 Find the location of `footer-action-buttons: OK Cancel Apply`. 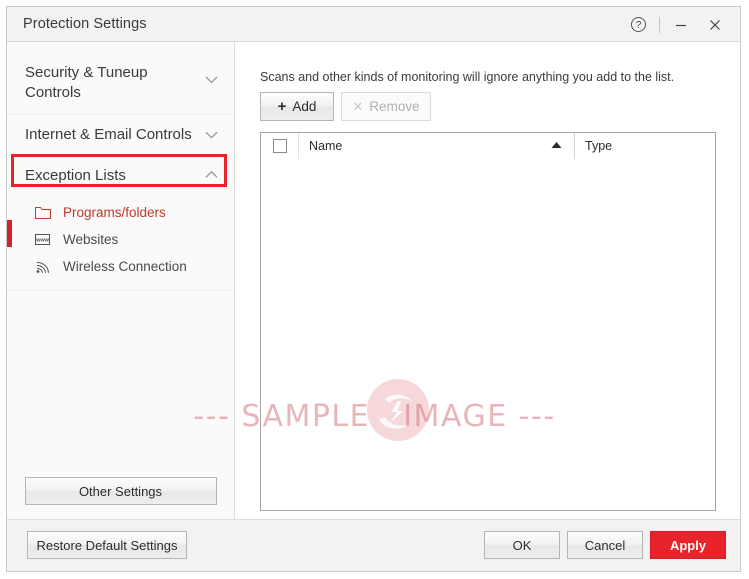

footer-action-buttons: OK Cancel Apply is located at coordinates (605, 545).